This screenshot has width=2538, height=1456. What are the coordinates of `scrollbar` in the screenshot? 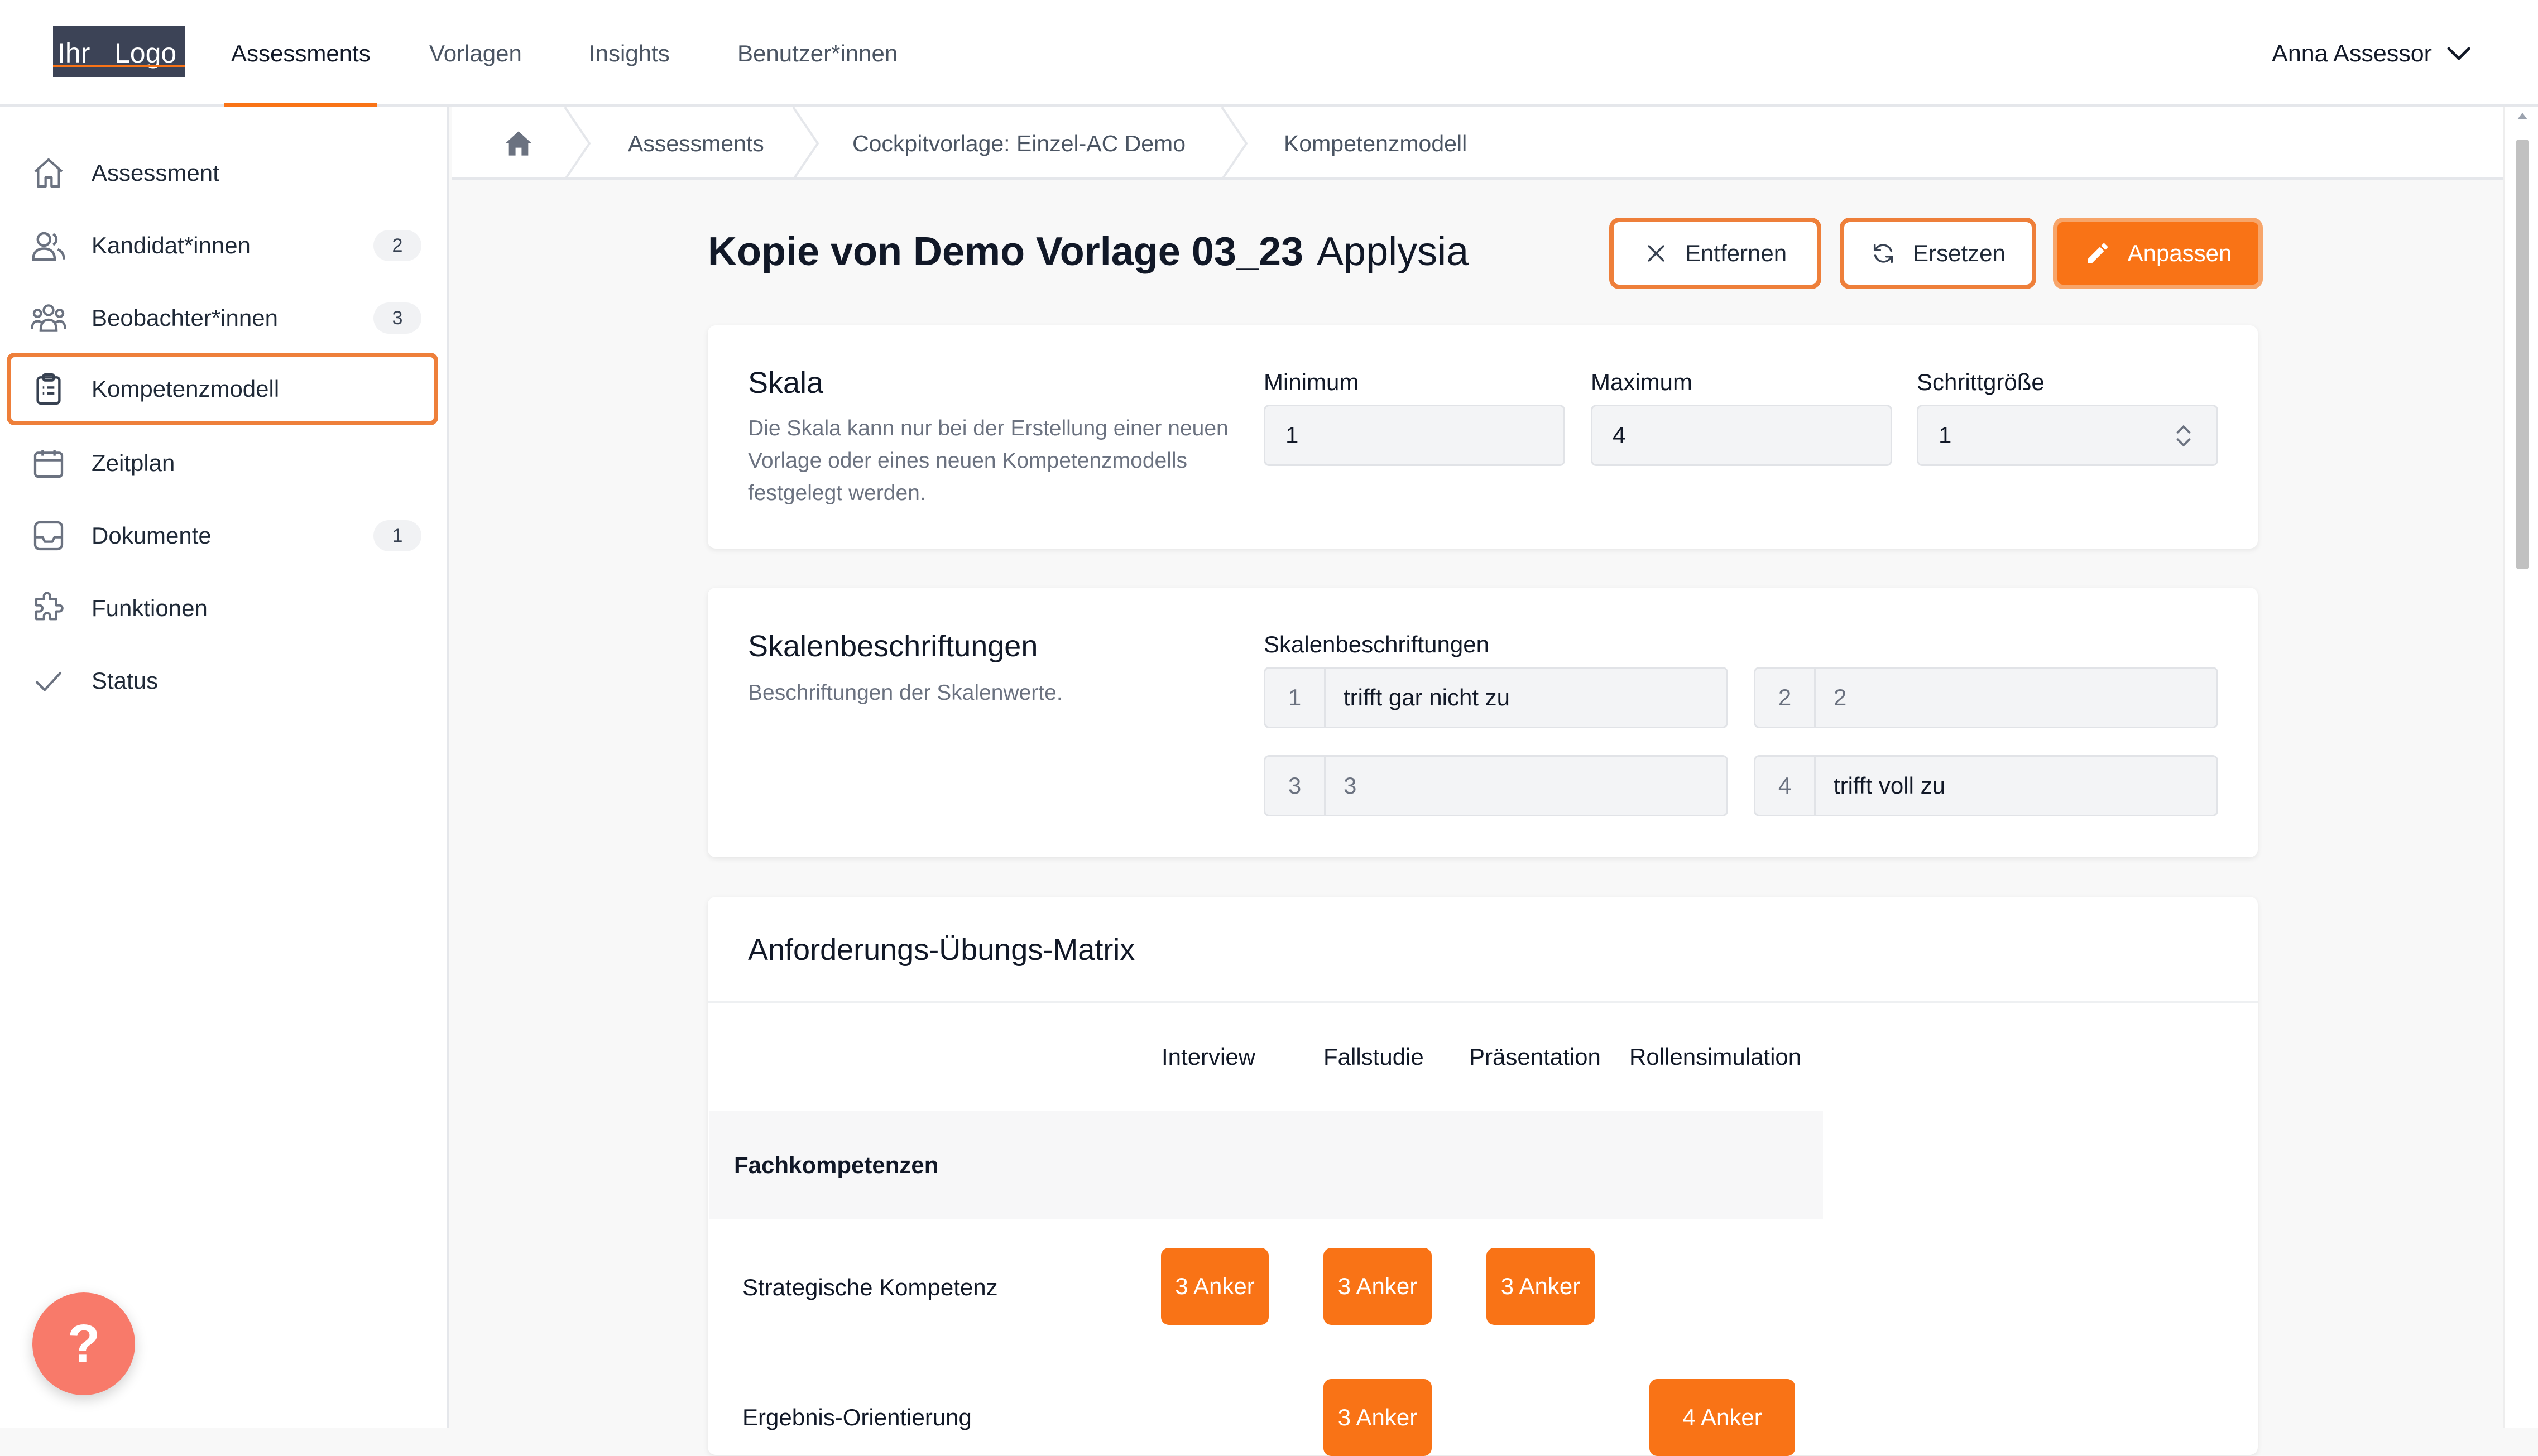 It's located at (2520, 767).